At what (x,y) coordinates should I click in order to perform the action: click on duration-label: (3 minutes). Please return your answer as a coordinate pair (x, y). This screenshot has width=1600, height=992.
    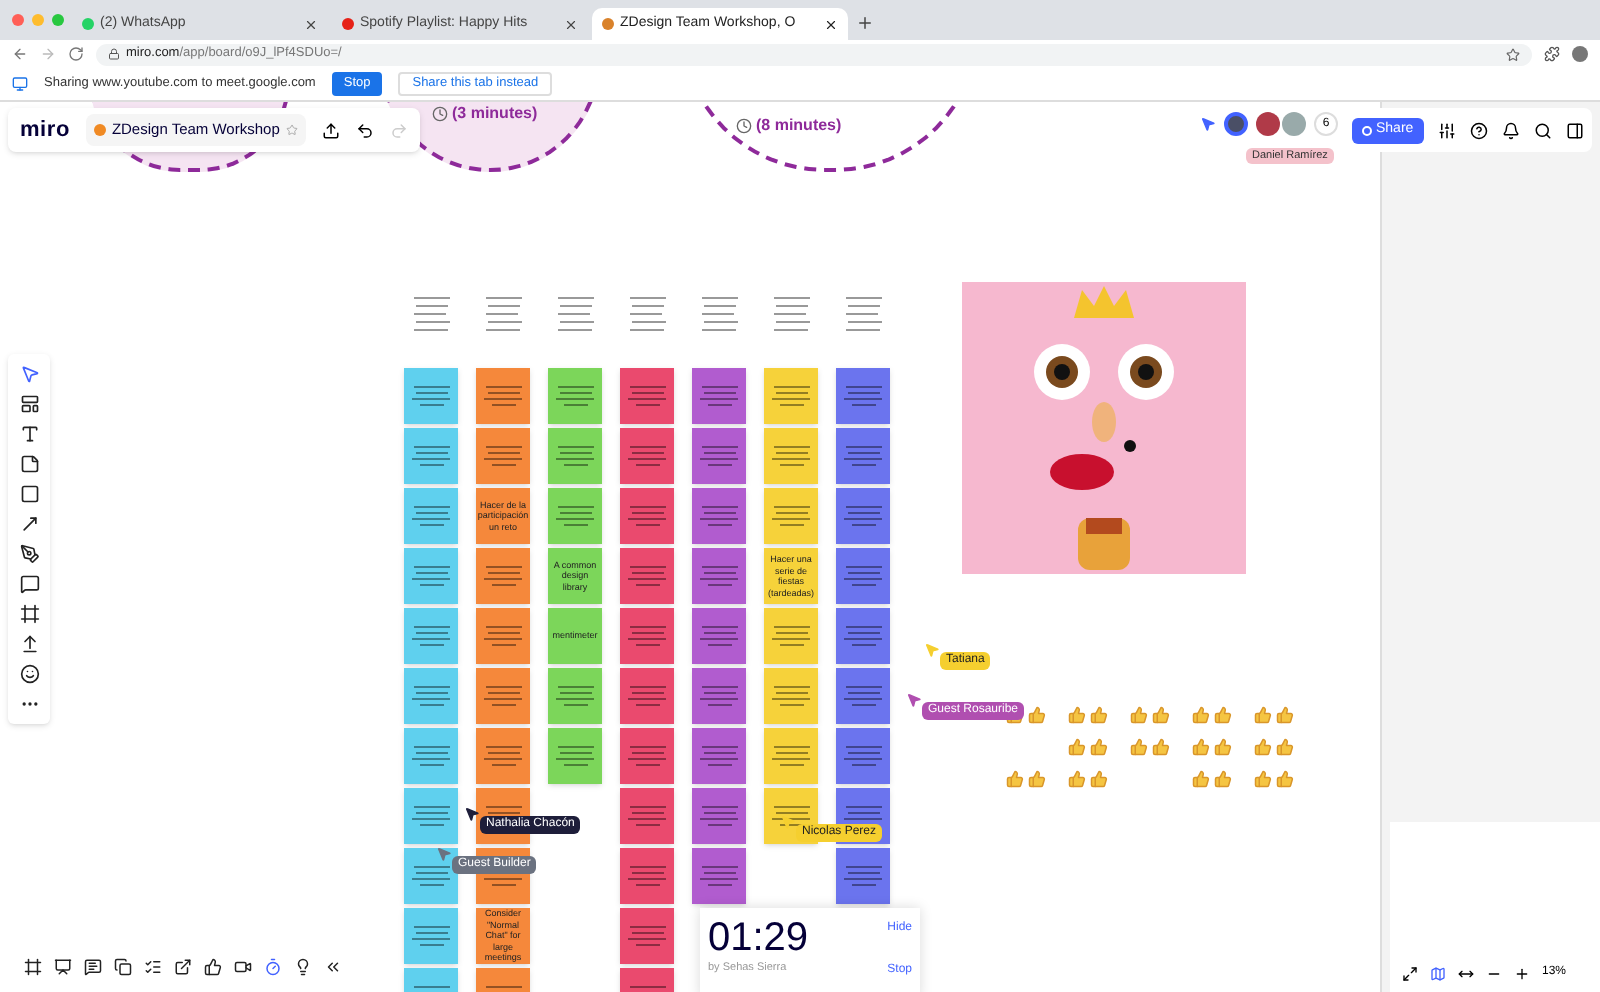
    Looking at the image, I should click on (495, 114).